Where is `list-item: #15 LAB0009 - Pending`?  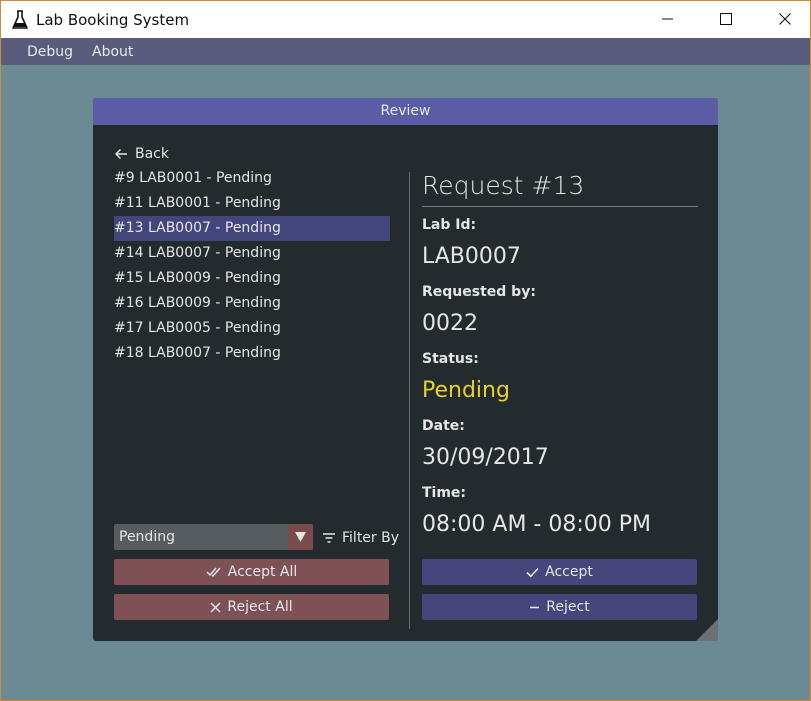 list-item: #15 LAB0009 - Pending is located at coordinates (252, 278).